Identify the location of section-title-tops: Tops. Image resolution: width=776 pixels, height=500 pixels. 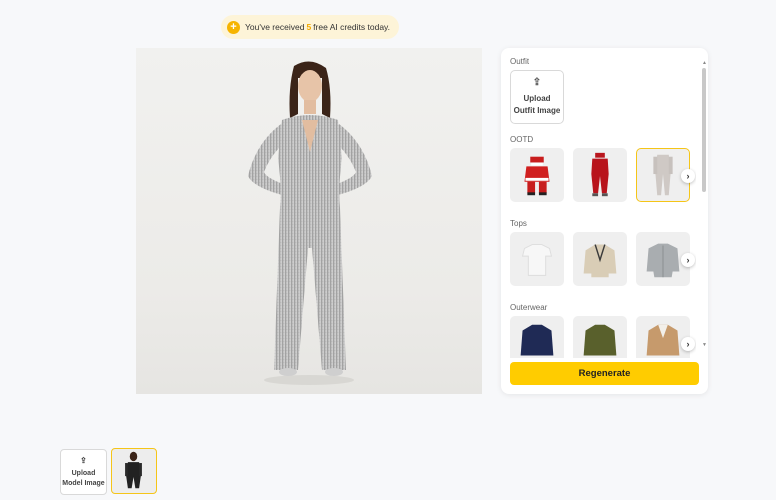
(518, 223).